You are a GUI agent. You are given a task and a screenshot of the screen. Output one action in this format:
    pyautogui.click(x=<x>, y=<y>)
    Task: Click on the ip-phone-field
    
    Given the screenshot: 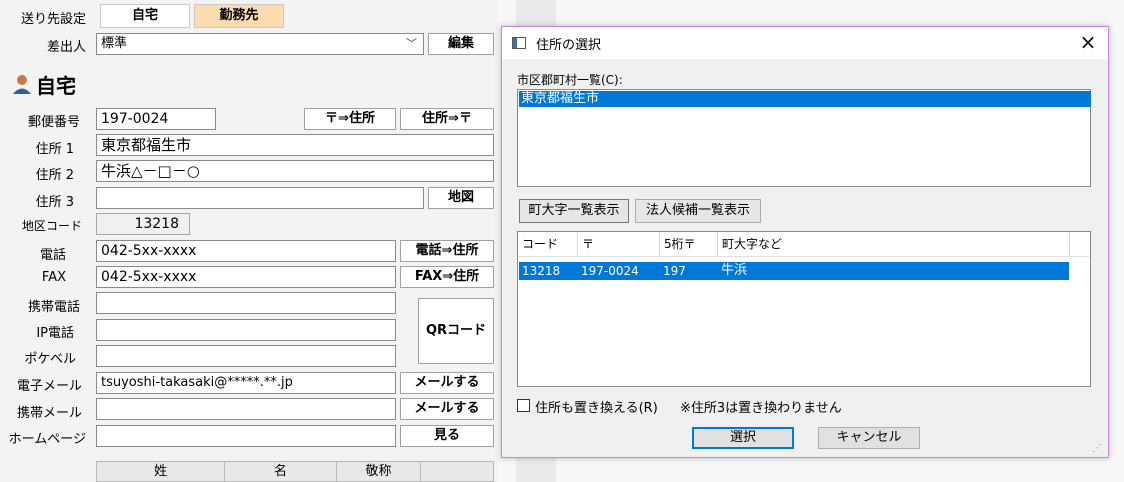 What is the action you would take?
    pyautogui.click(x=246, y=330)
    